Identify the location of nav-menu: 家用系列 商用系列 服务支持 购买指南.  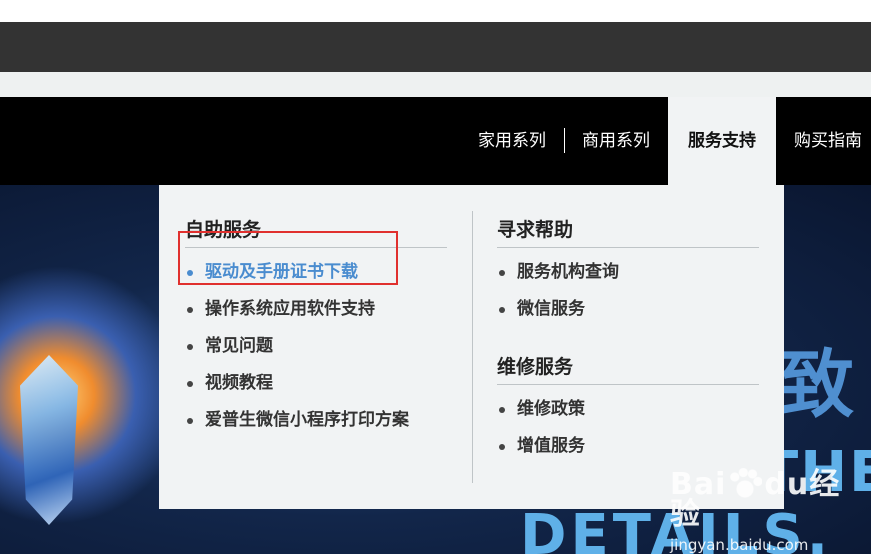
(665, 141).